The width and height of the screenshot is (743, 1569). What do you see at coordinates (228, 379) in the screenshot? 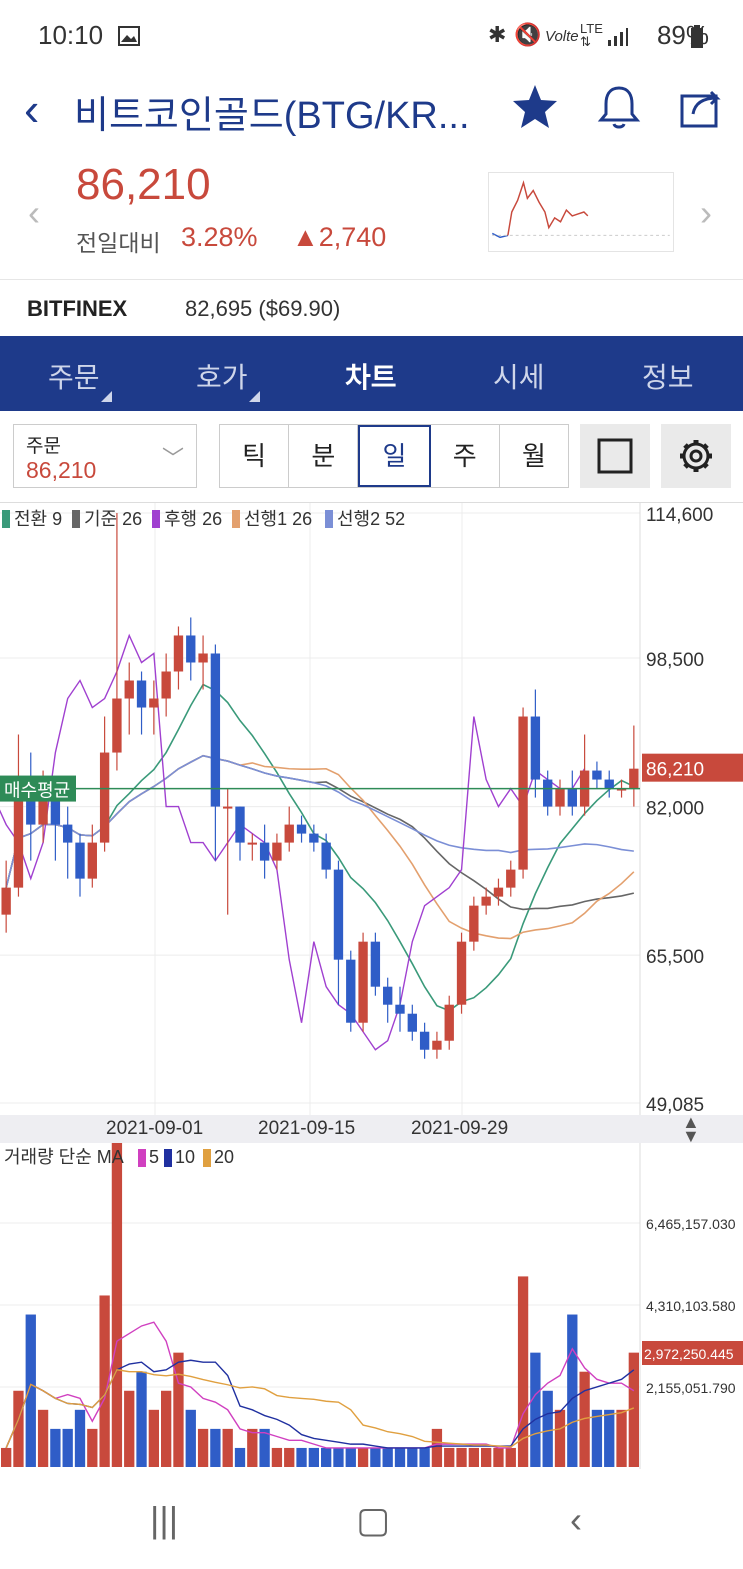
I see `tab-orderbook: 호가` at bounding box center [228, 379].